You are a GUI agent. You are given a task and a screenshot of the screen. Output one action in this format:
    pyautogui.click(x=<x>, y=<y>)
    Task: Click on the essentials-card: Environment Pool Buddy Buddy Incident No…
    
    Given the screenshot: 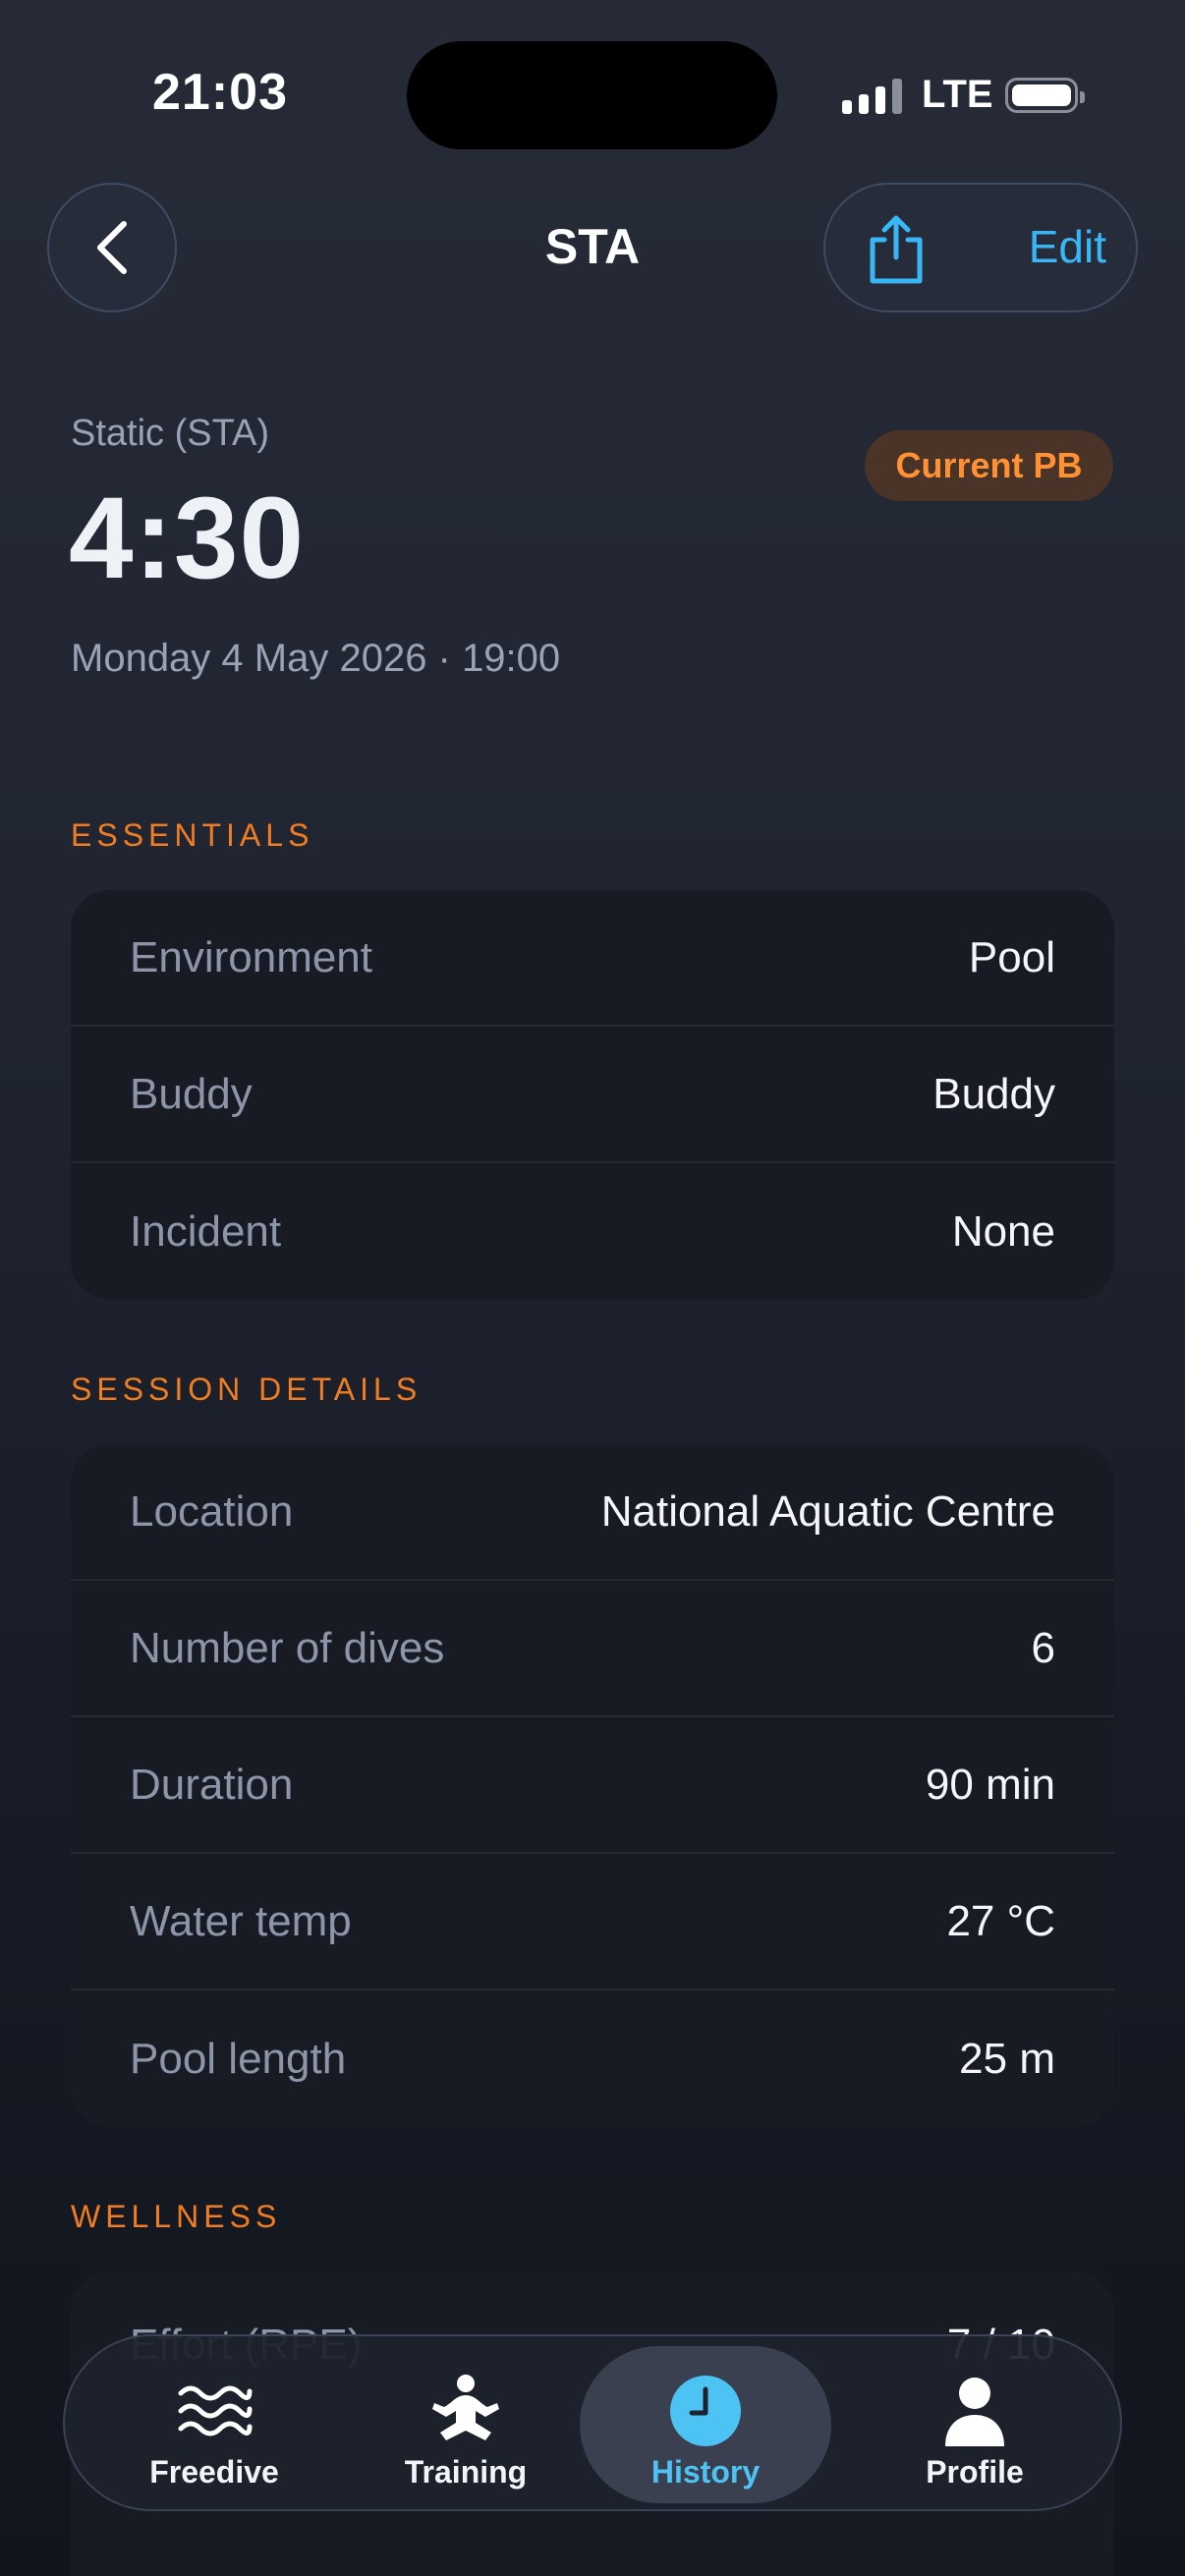 What is the action you would take?
    pyautogui.click(x=592, y=1095)
    